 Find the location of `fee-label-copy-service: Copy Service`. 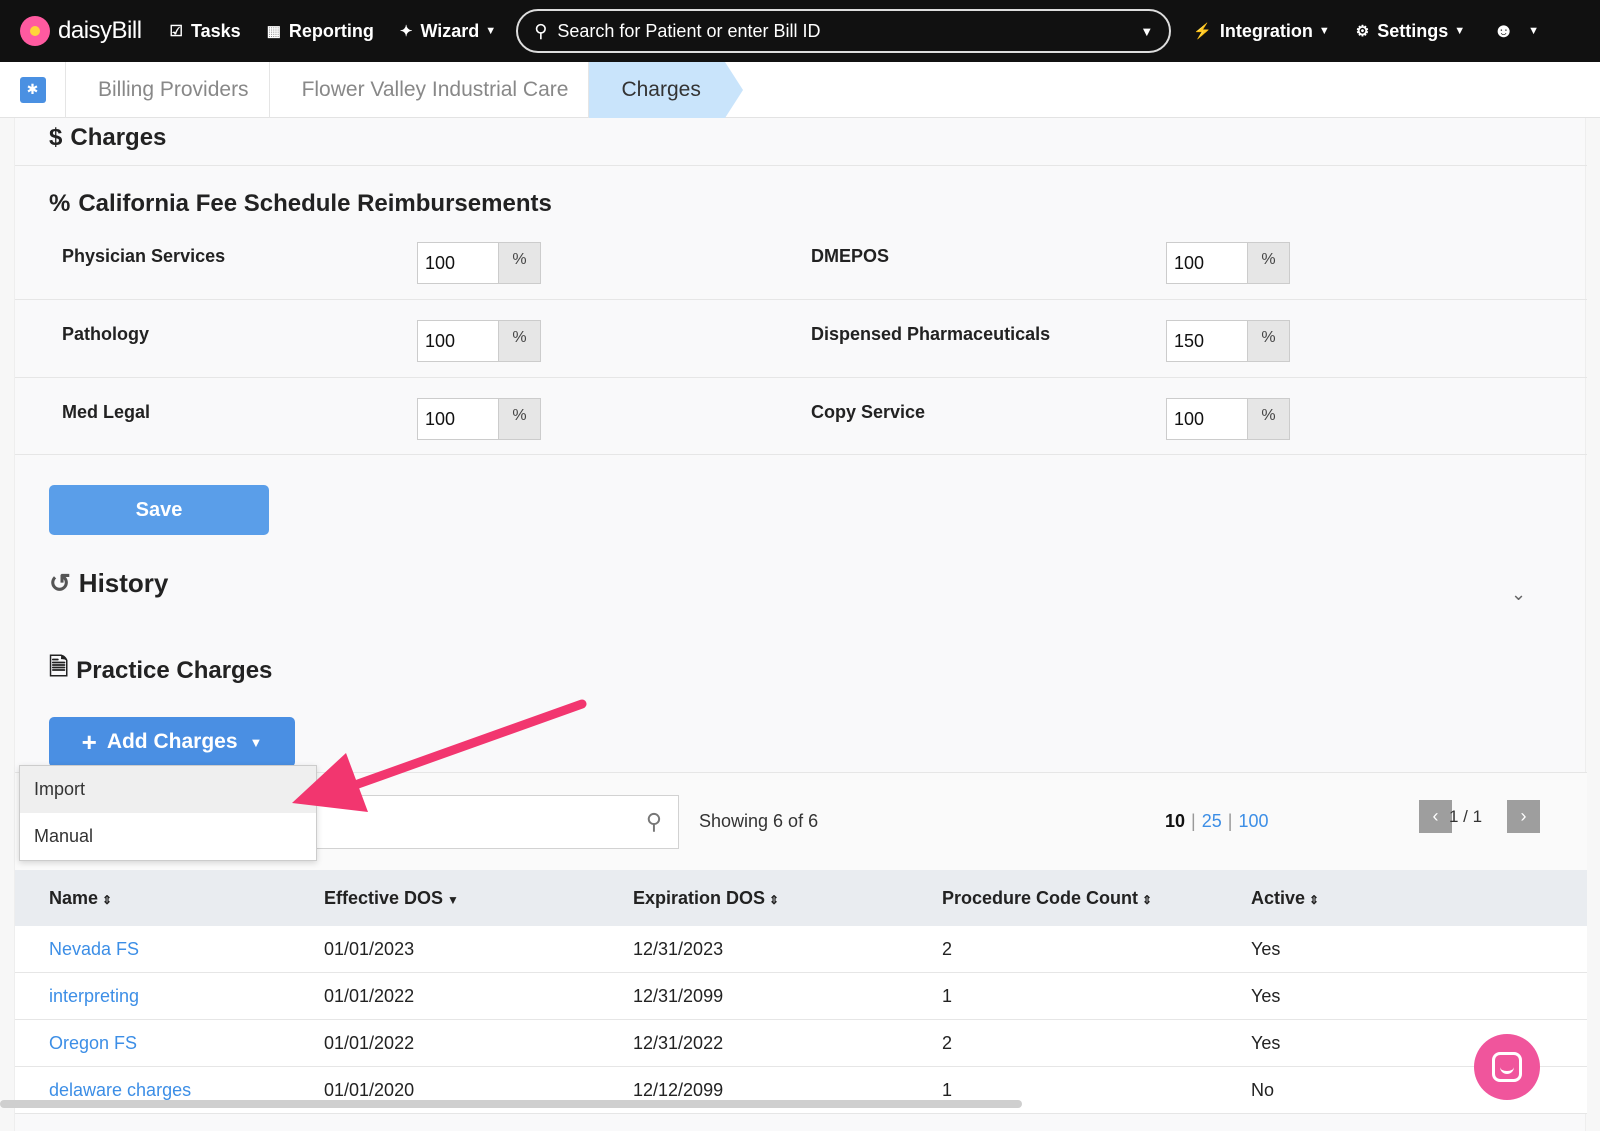

fee-label-copy-service: Copy Service is located at coordinates (868, 412).